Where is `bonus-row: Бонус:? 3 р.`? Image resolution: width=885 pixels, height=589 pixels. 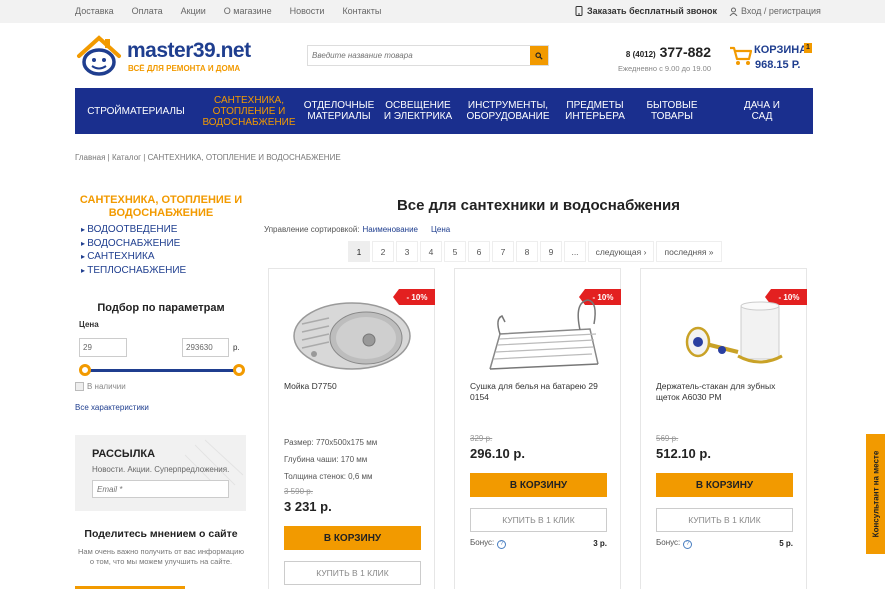 bonus-row: Бонус:? 3 р. is located at coordinates (538, 543).